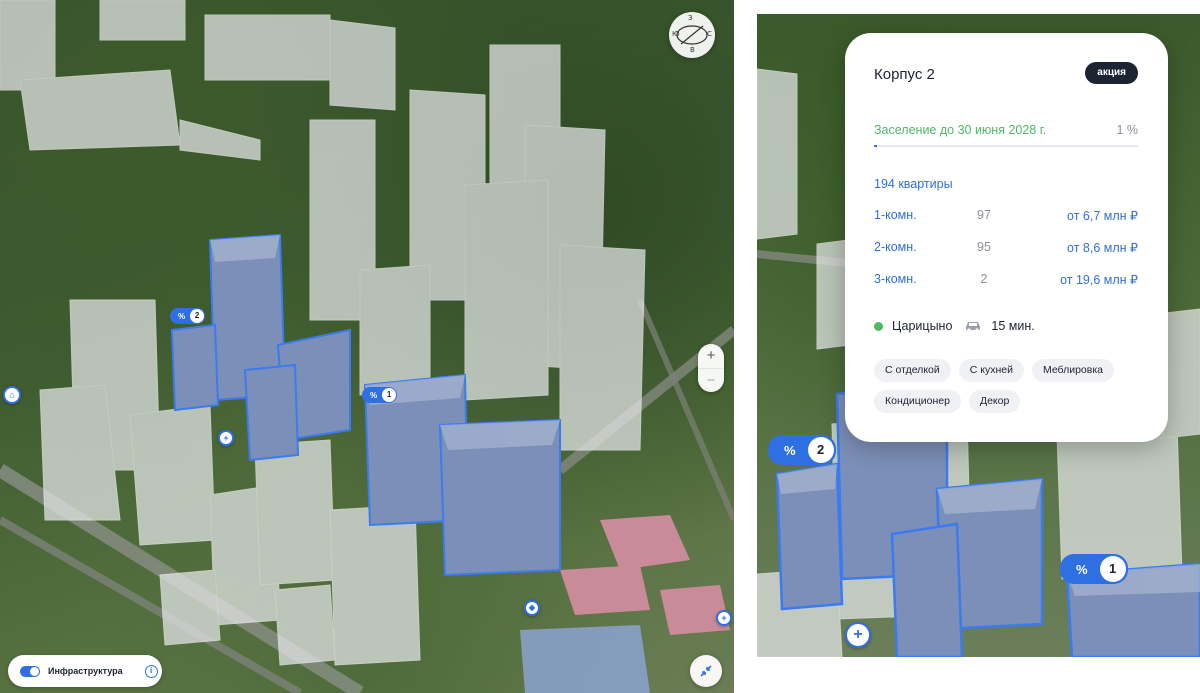 The image size is (1200, 693). What do you see at coordinates (802, 450) in the screenshot?
I see `building-badge-2-large: % 2` at bounding box center [802, 450].